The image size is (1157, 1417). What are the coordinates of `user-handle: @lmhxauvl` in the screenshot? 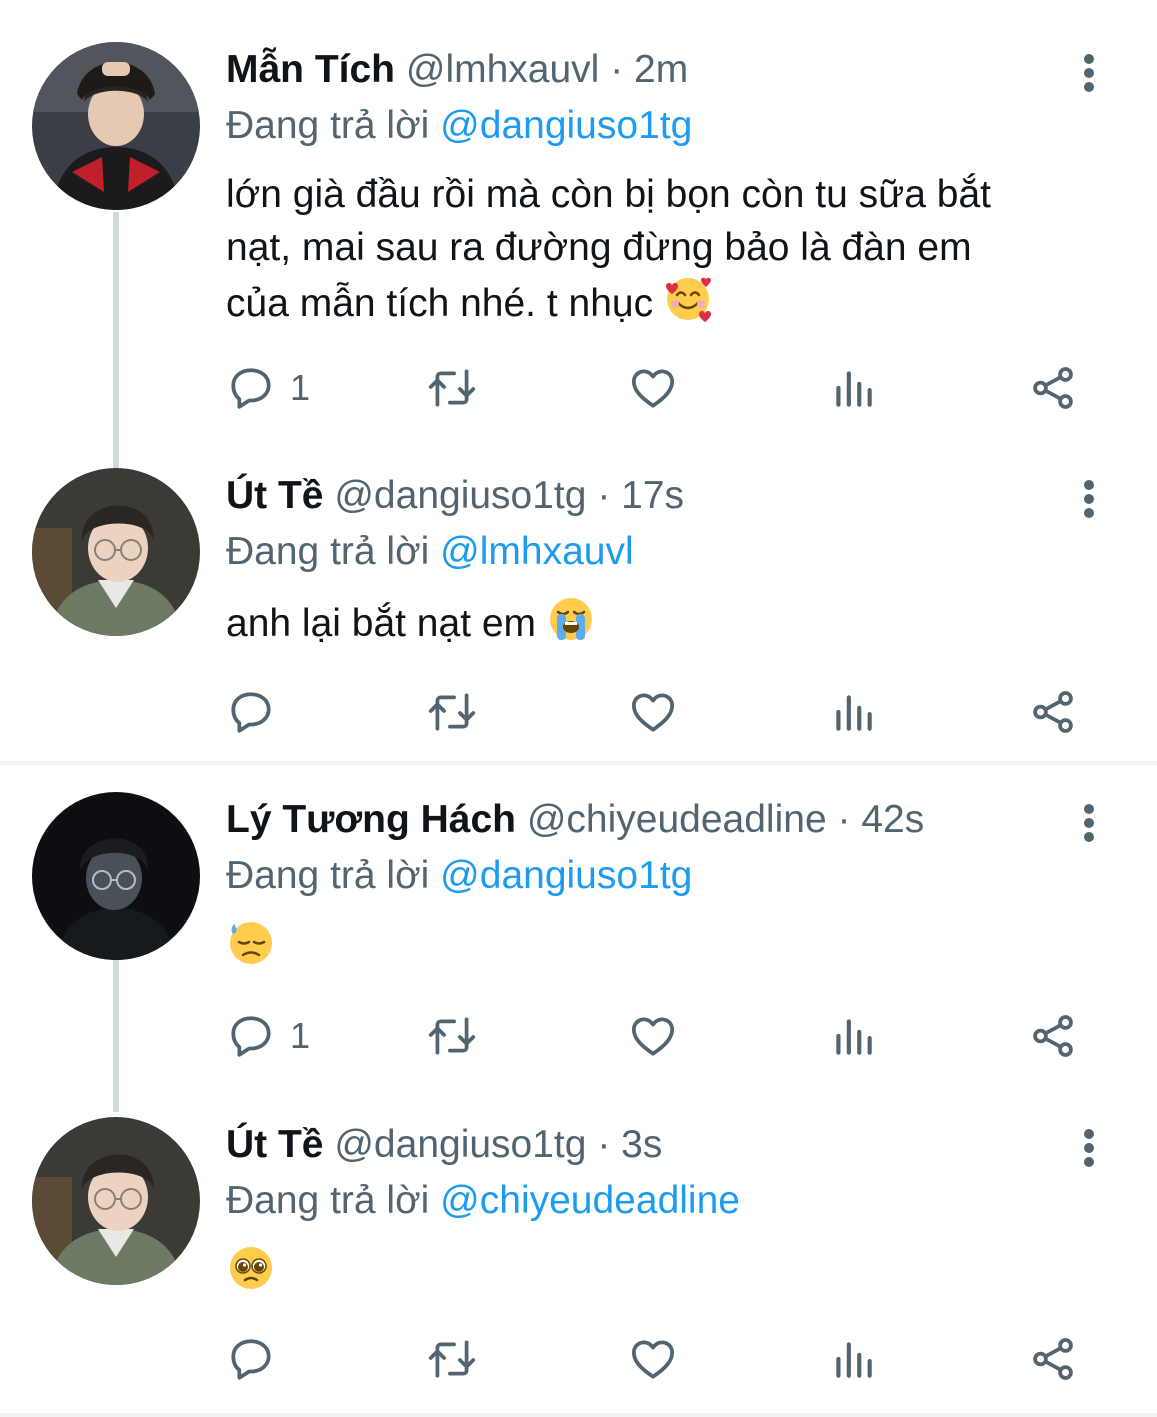 It's located at (502, 69).